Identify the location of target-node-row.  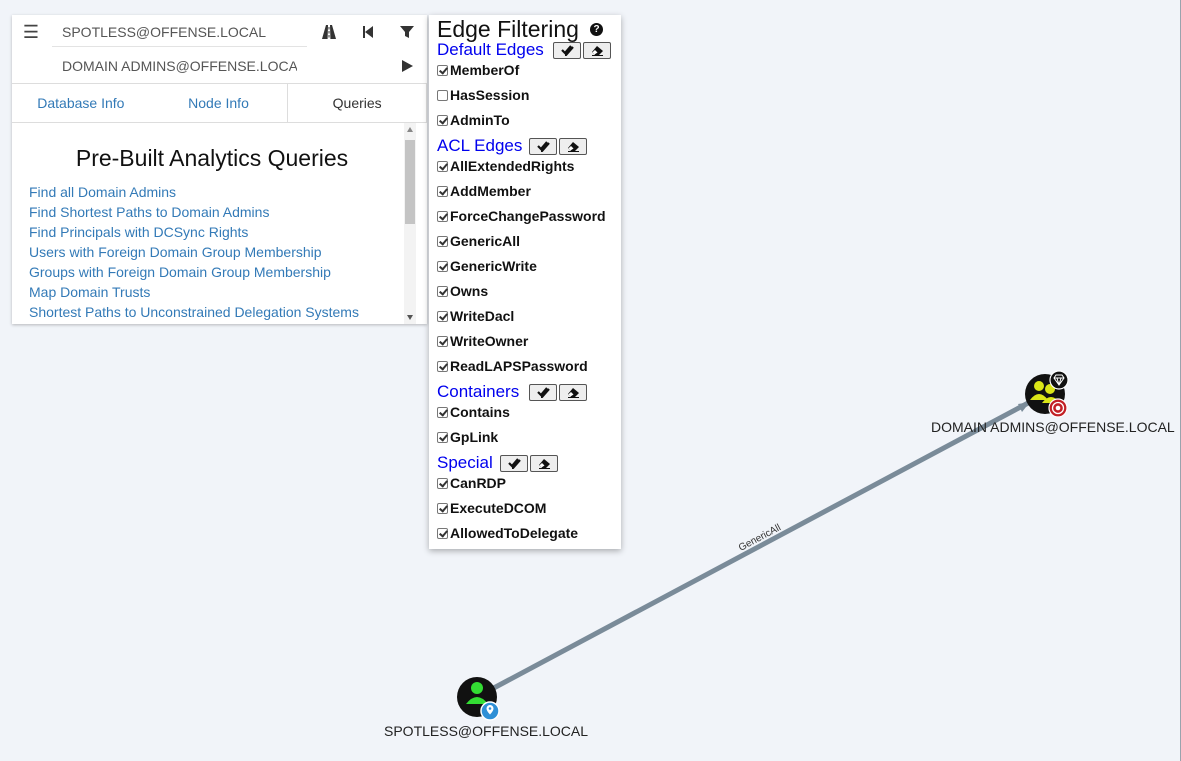
(219, 66).